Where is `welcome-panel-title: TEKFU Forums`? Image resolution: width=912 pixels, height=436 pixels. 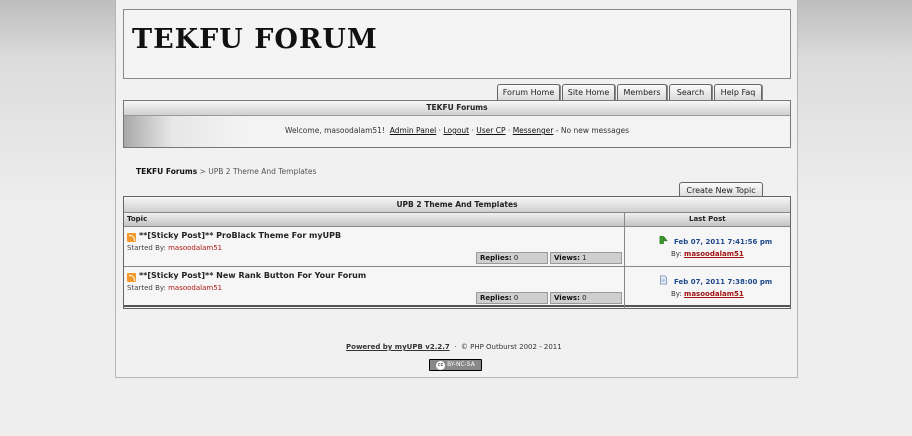 welcome-panel-title: TEKFU Forums is located at coordinates (457, 108).